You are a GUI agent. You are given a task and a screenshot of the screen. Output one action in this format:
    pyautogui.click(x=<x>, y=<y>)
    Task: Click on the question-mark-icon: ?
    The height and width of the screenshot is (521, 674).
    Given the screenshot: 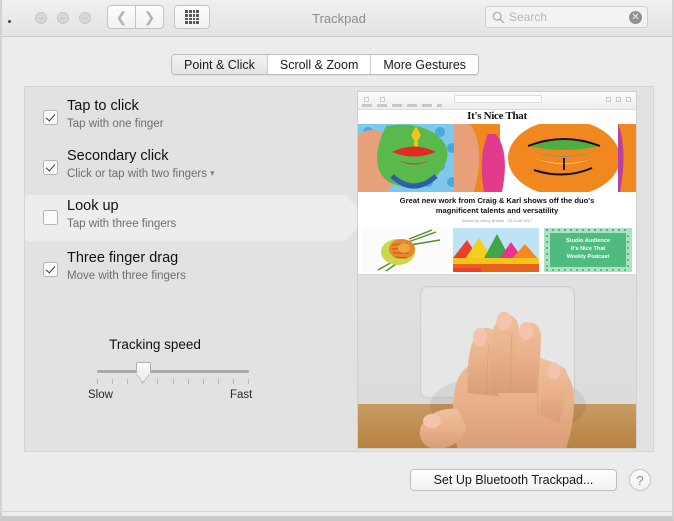 What is the action you would take?
    pyautogui.click(x=640, y=480)
    